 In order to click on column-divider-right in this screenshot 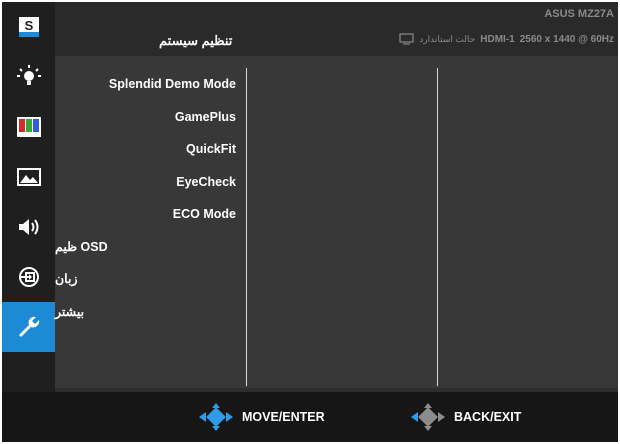, I will do `click(437, 227)`.